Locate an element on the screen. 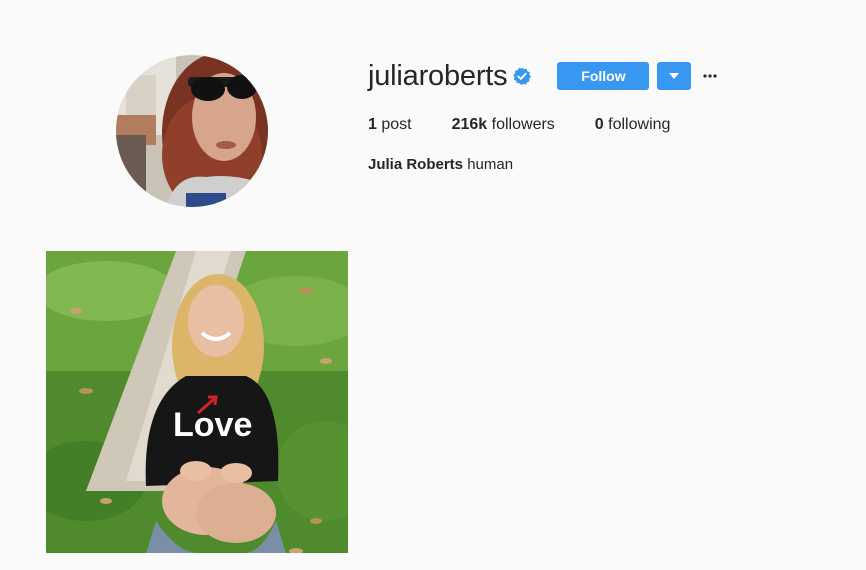 The width and height of the screenshot is (866, 570). following-label: following is located at coordinates (639, 124).